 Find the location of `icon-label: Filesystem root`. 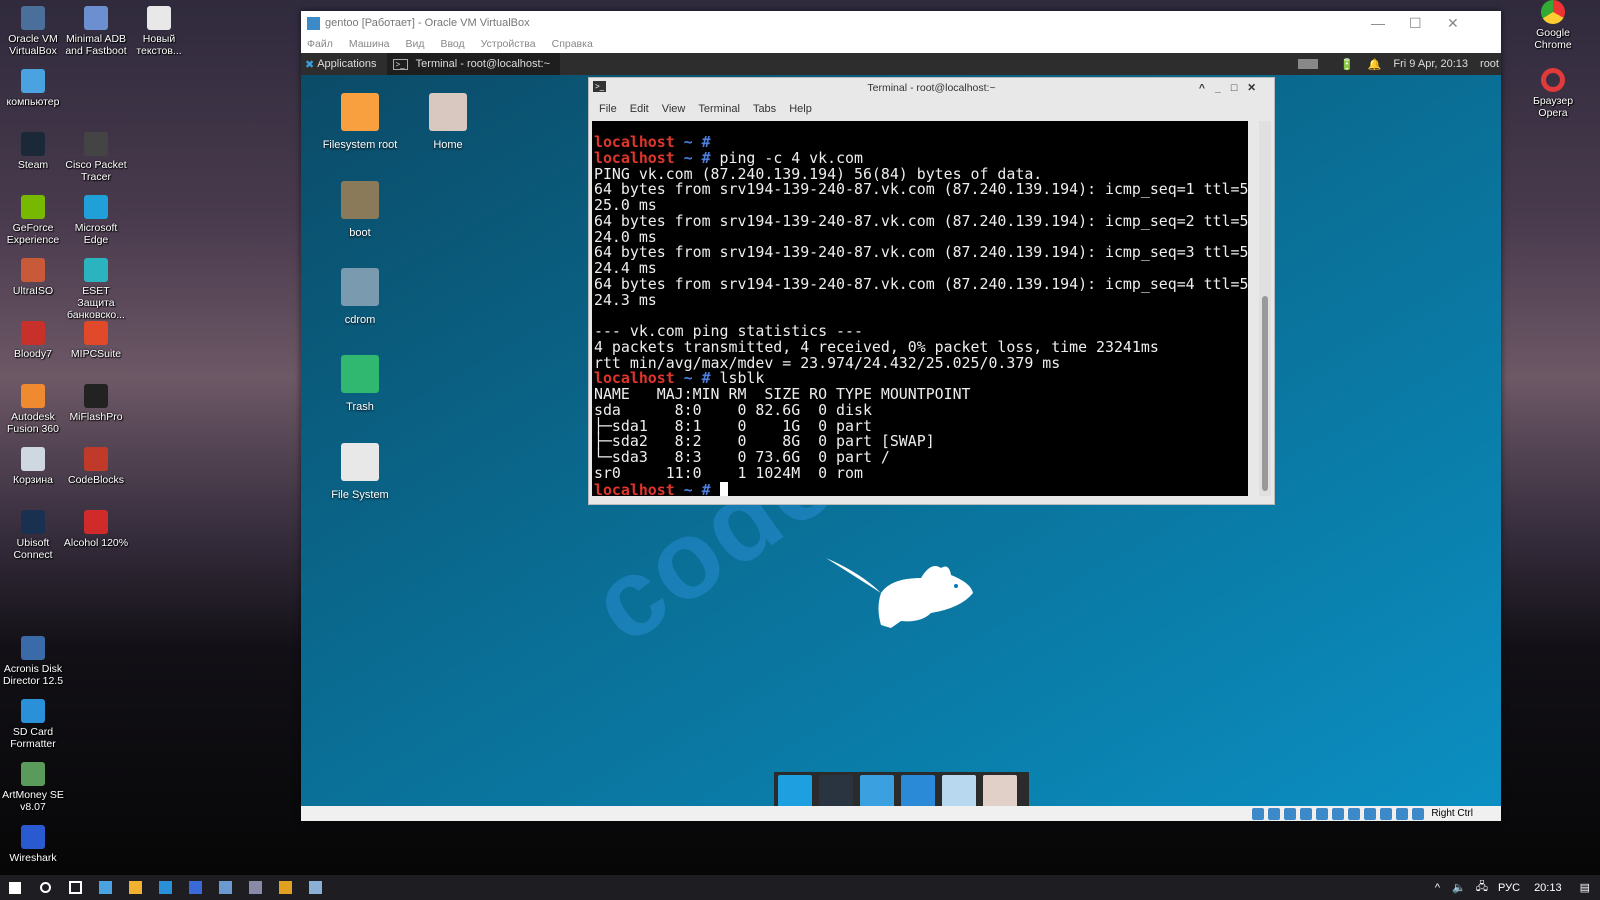

icon-label: Filesystem root is located at coordinates (360, 145).